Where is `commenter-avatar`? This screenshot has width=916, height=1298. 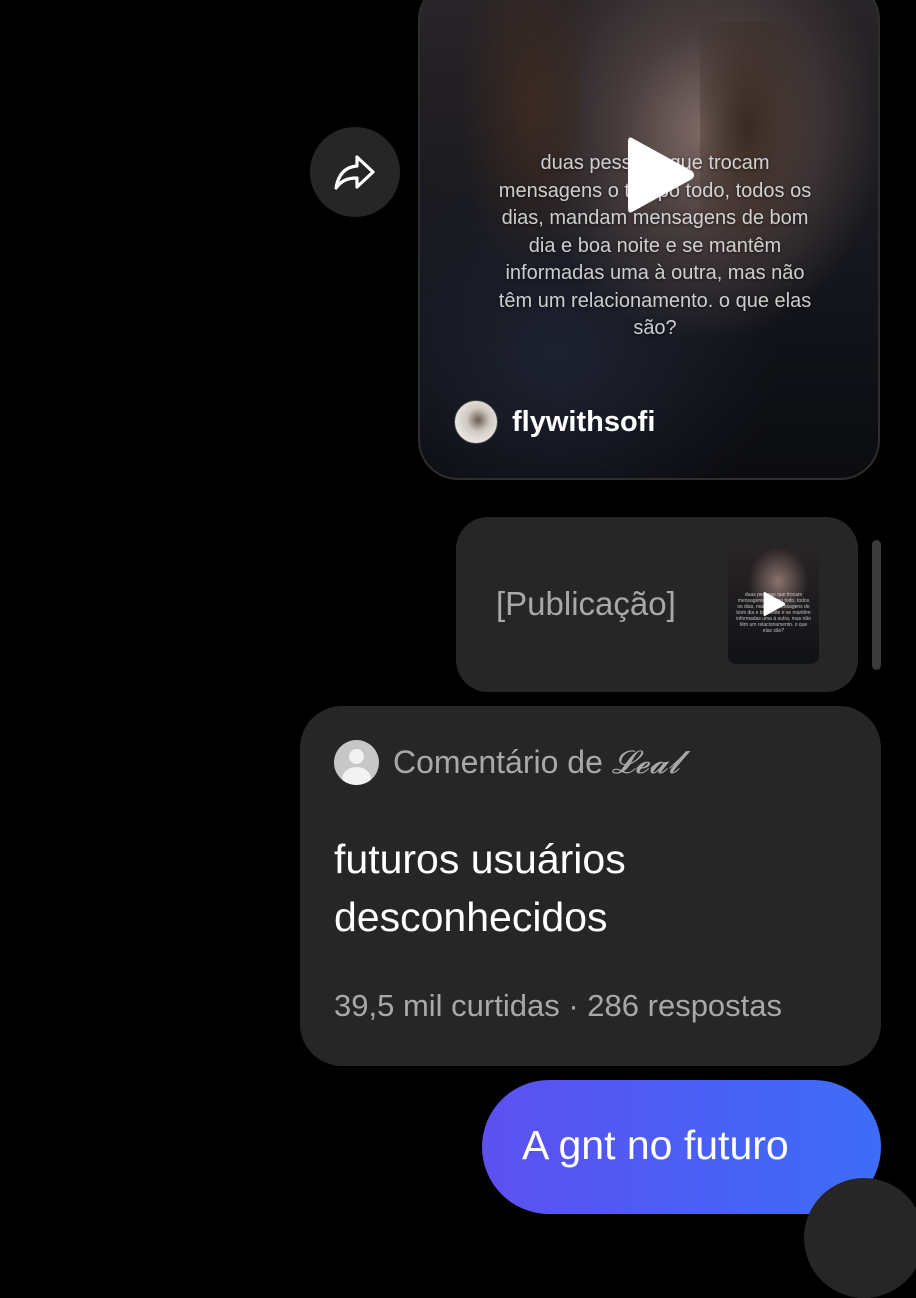
commenter-avatar is located at coordinates (356, 762).